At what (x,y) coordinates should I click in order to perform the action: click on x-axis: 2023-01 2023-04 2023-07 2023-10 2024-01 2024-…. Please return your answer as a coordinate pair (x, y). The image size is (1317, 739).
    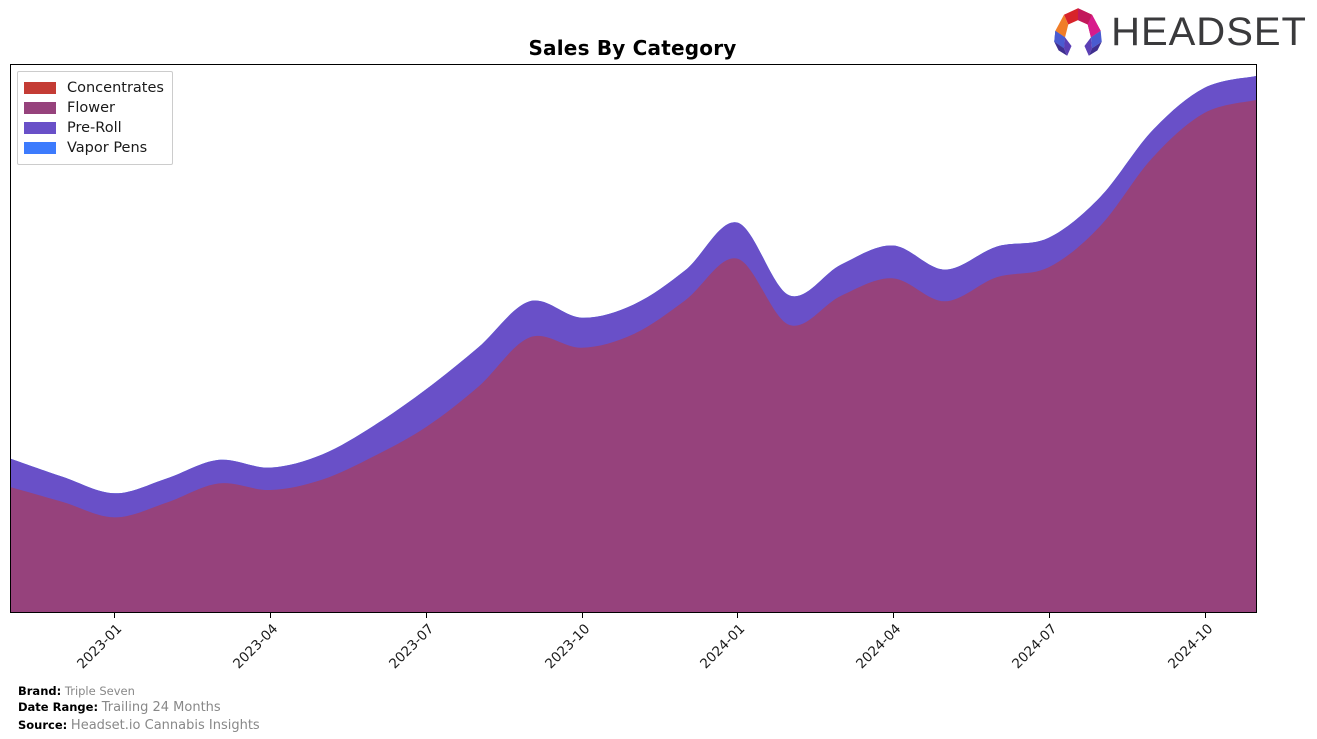
    Looking at the image, I should click on (633, 648).